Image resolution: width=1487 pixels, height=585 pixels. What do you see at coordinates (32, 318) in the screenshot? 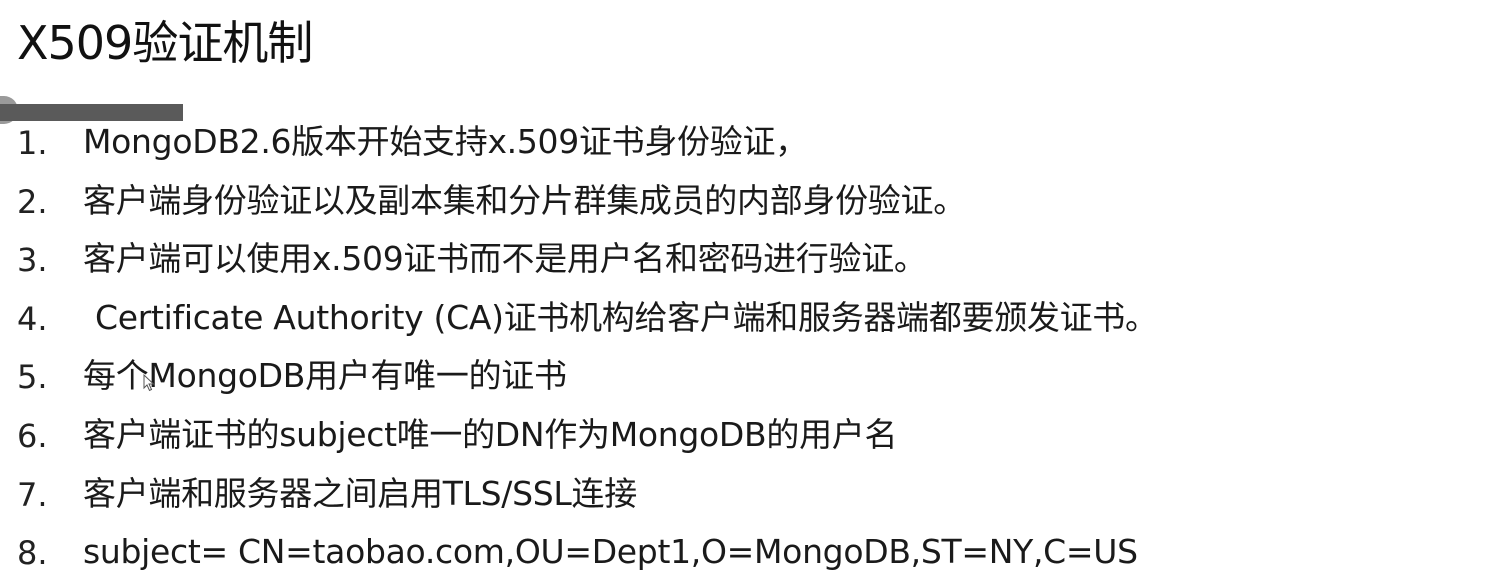
I see `item-number: 4.` at bounding box center [32, 318].